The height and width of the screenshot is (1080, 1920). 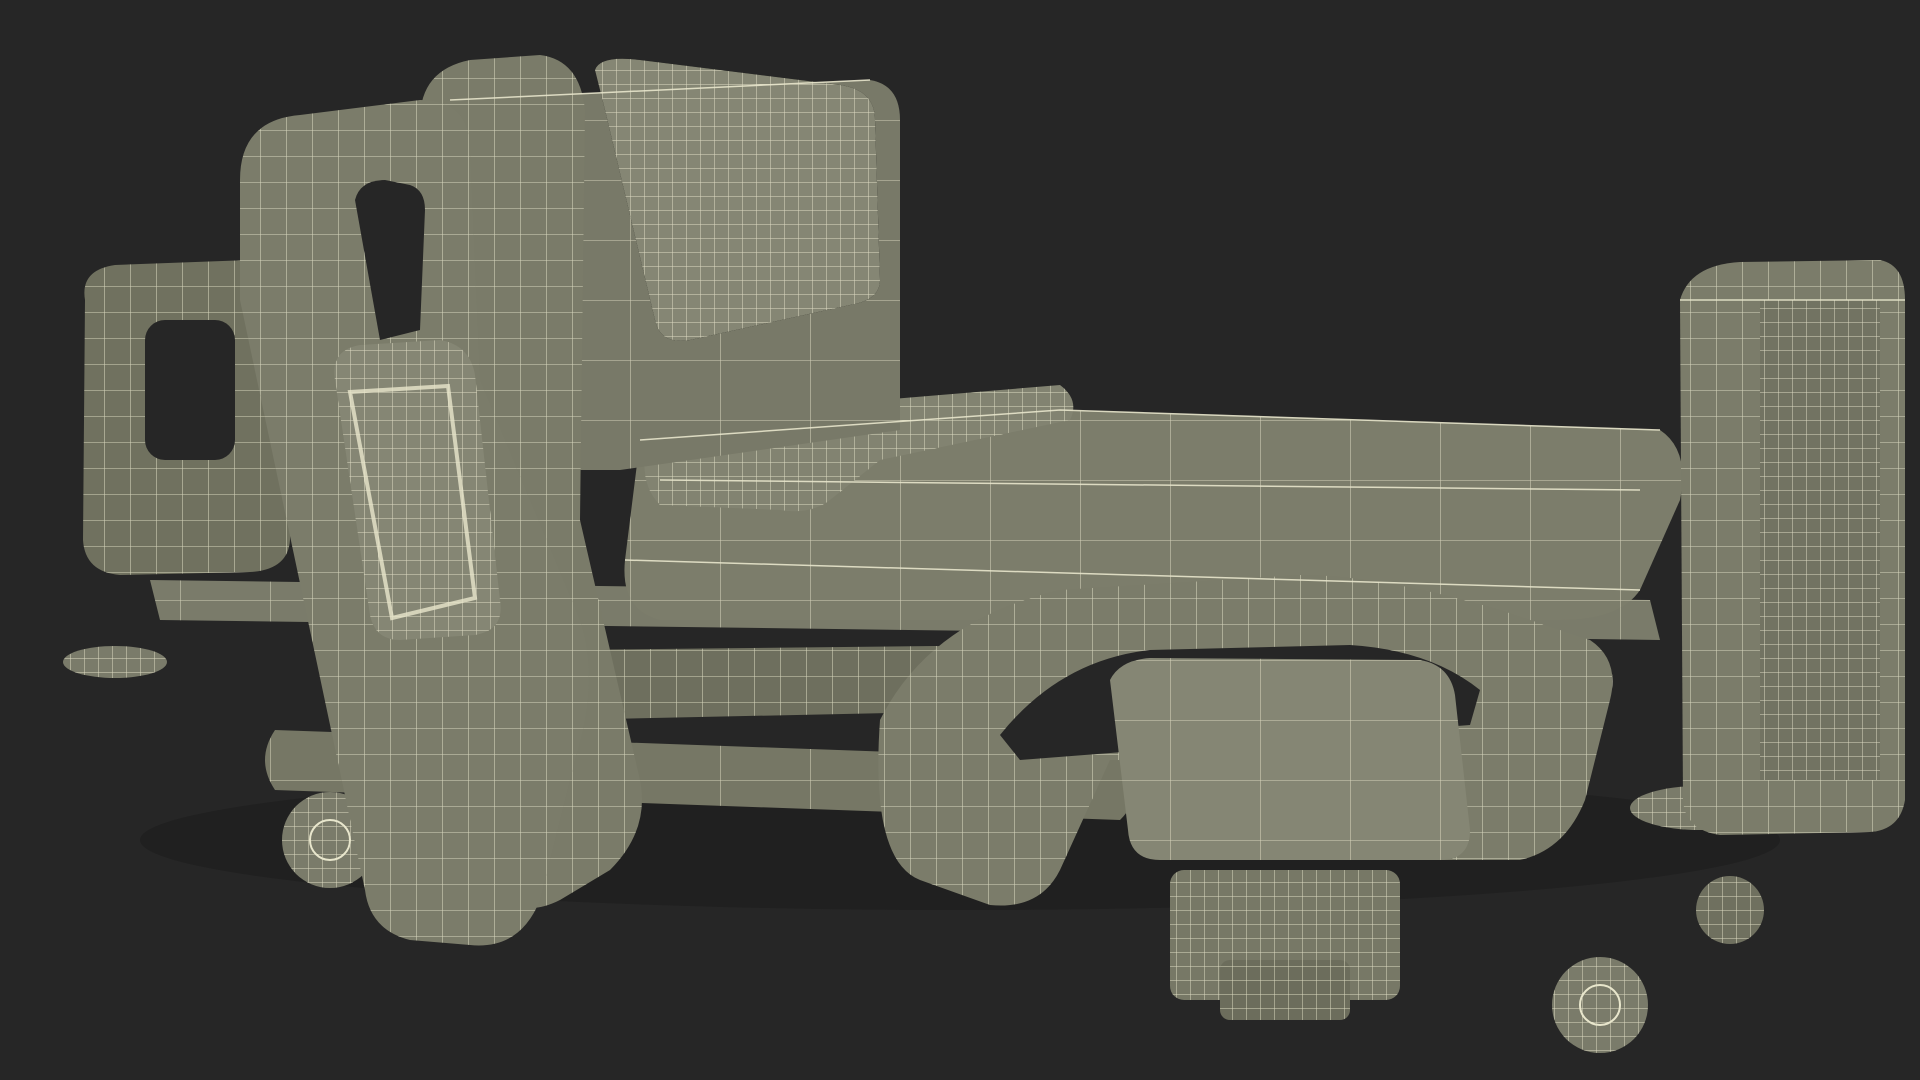 I want to click on pedal-assembly, so click(x=1285, y=945).